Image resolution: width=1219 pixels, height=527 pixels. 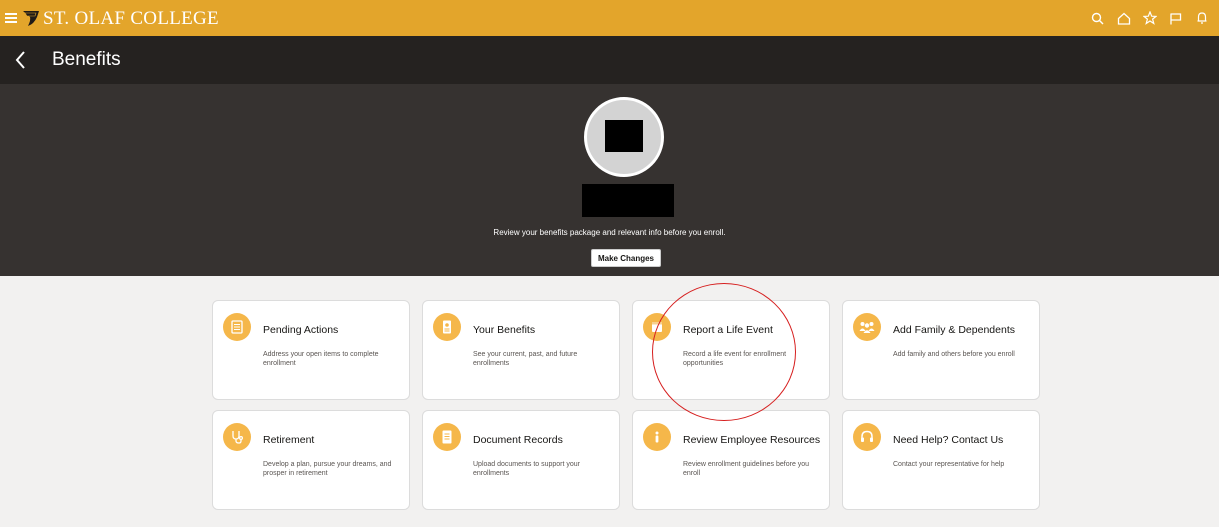 What do you see at coordinates (237, 327) in the screenshot?
I see `checklist-icon` at bounding box center [237, 327].